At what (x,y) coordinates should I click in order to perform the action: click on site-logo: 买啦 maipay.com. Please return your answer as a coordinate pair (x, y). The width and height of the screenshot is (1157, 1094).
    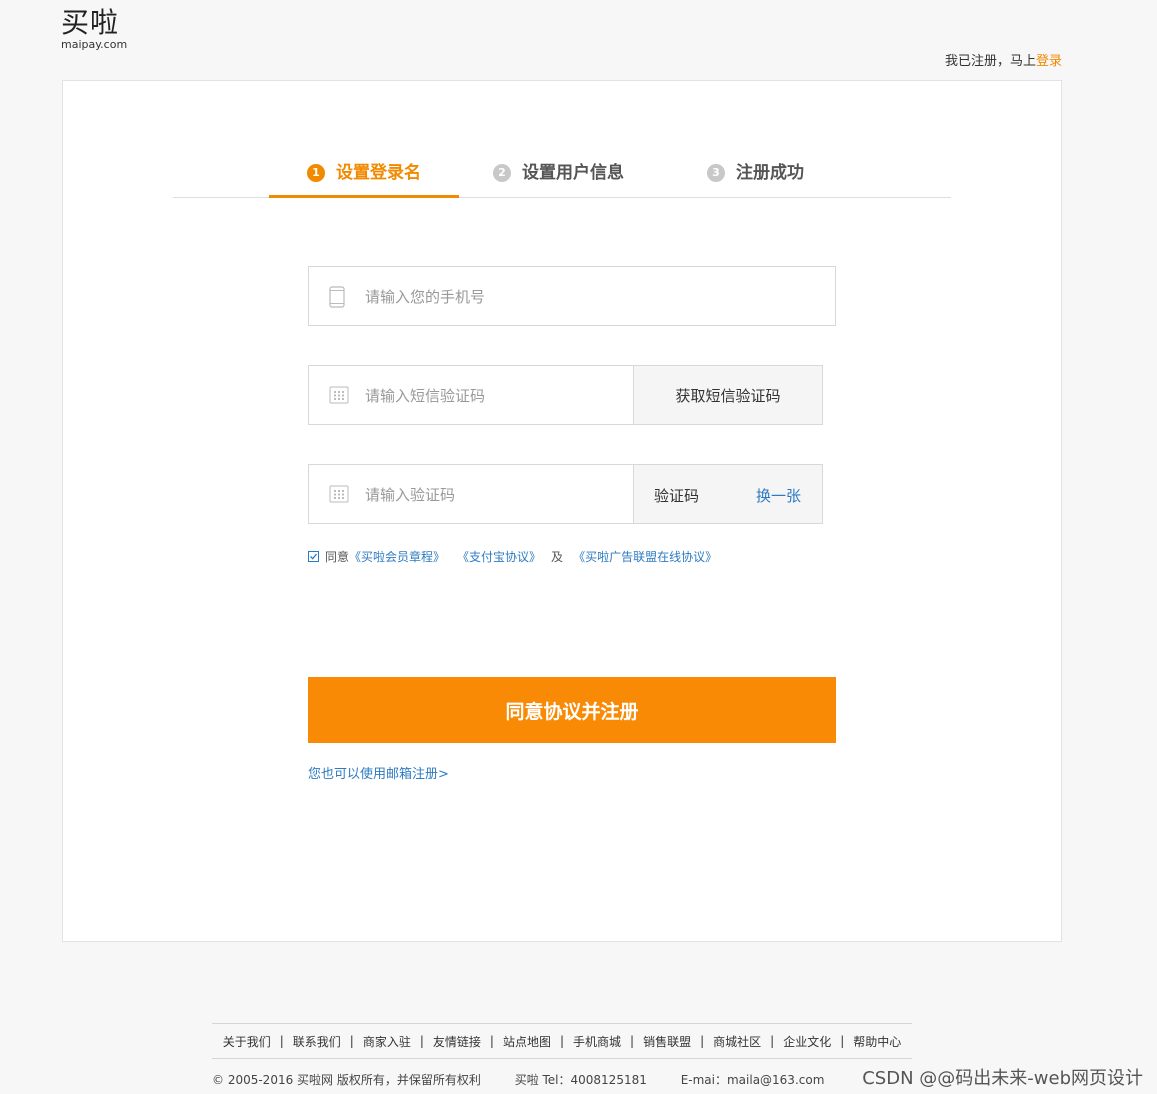
    Looking at the image, I should click on (94, 29).